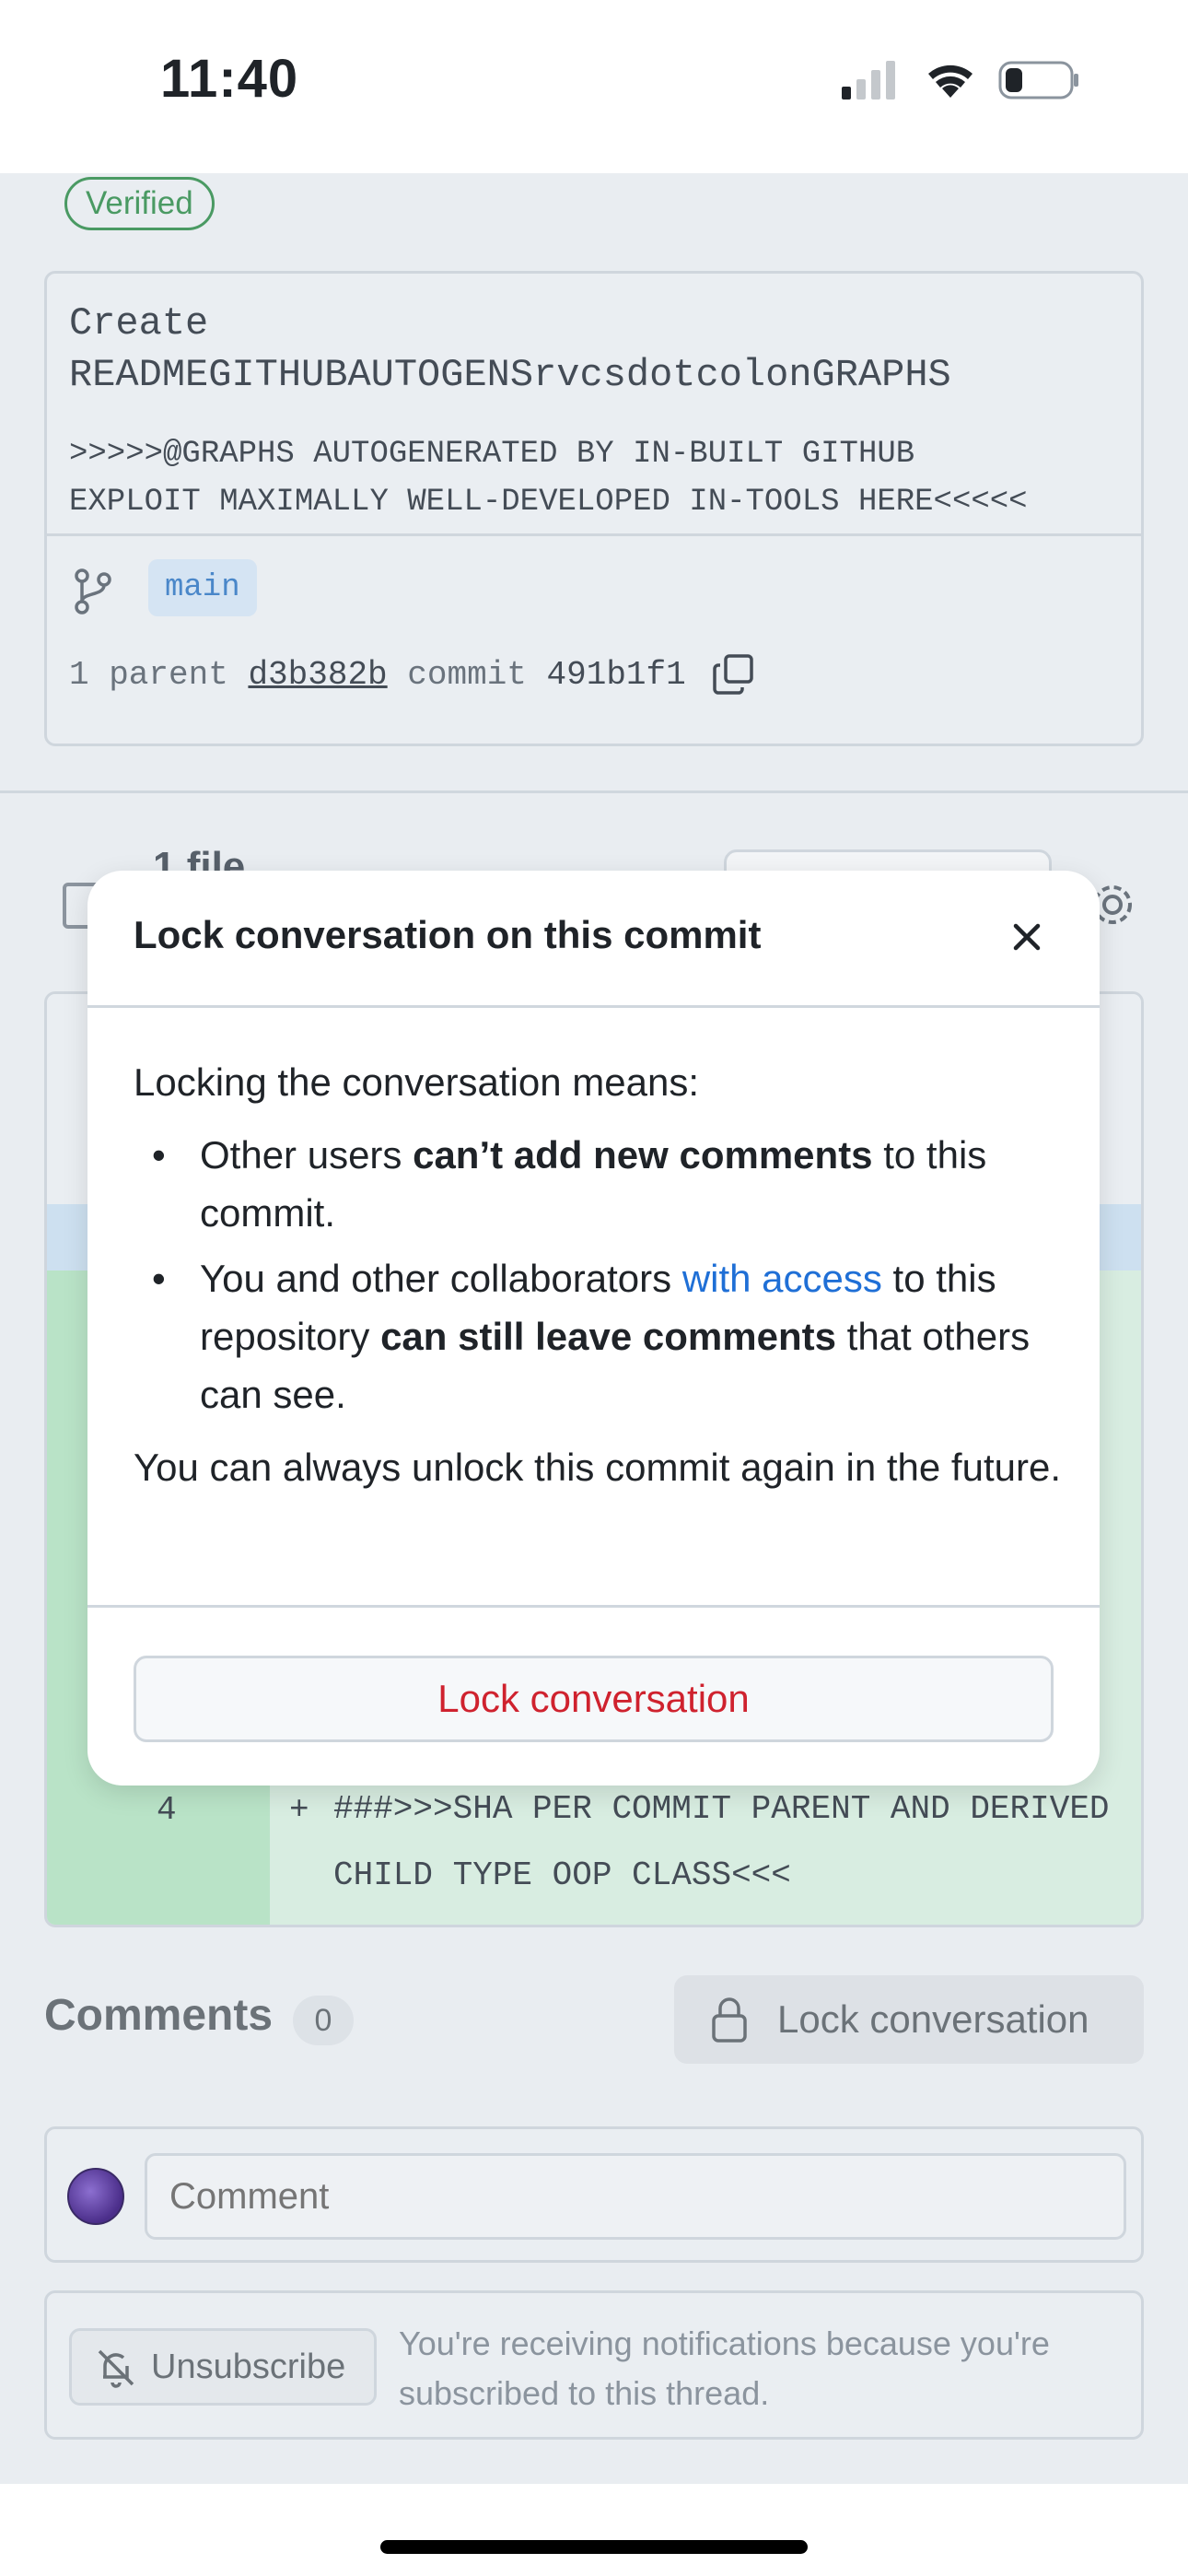 The height and width of the screenshot is (2576, 1188). I want to click on bottom-safe-area, so click(594, 2530).